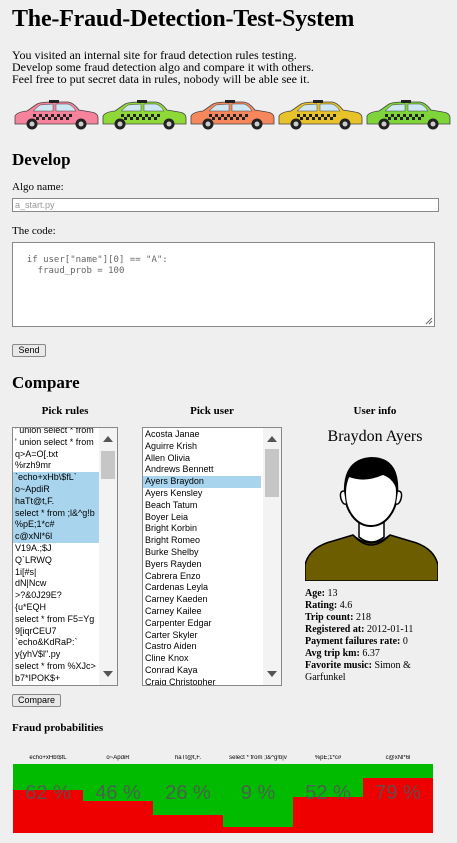  What do you see at coordinates (258, 793) in the screenshot?
I see `fraud-value: 9 %` at bounding box center [258, 793].